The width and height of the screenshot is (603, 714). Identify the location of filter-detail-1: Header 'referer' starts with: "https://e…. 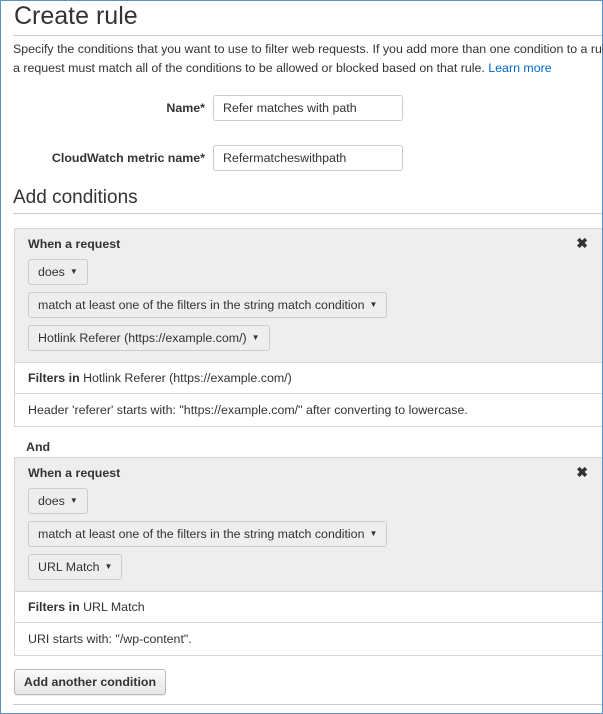
(308, 410).